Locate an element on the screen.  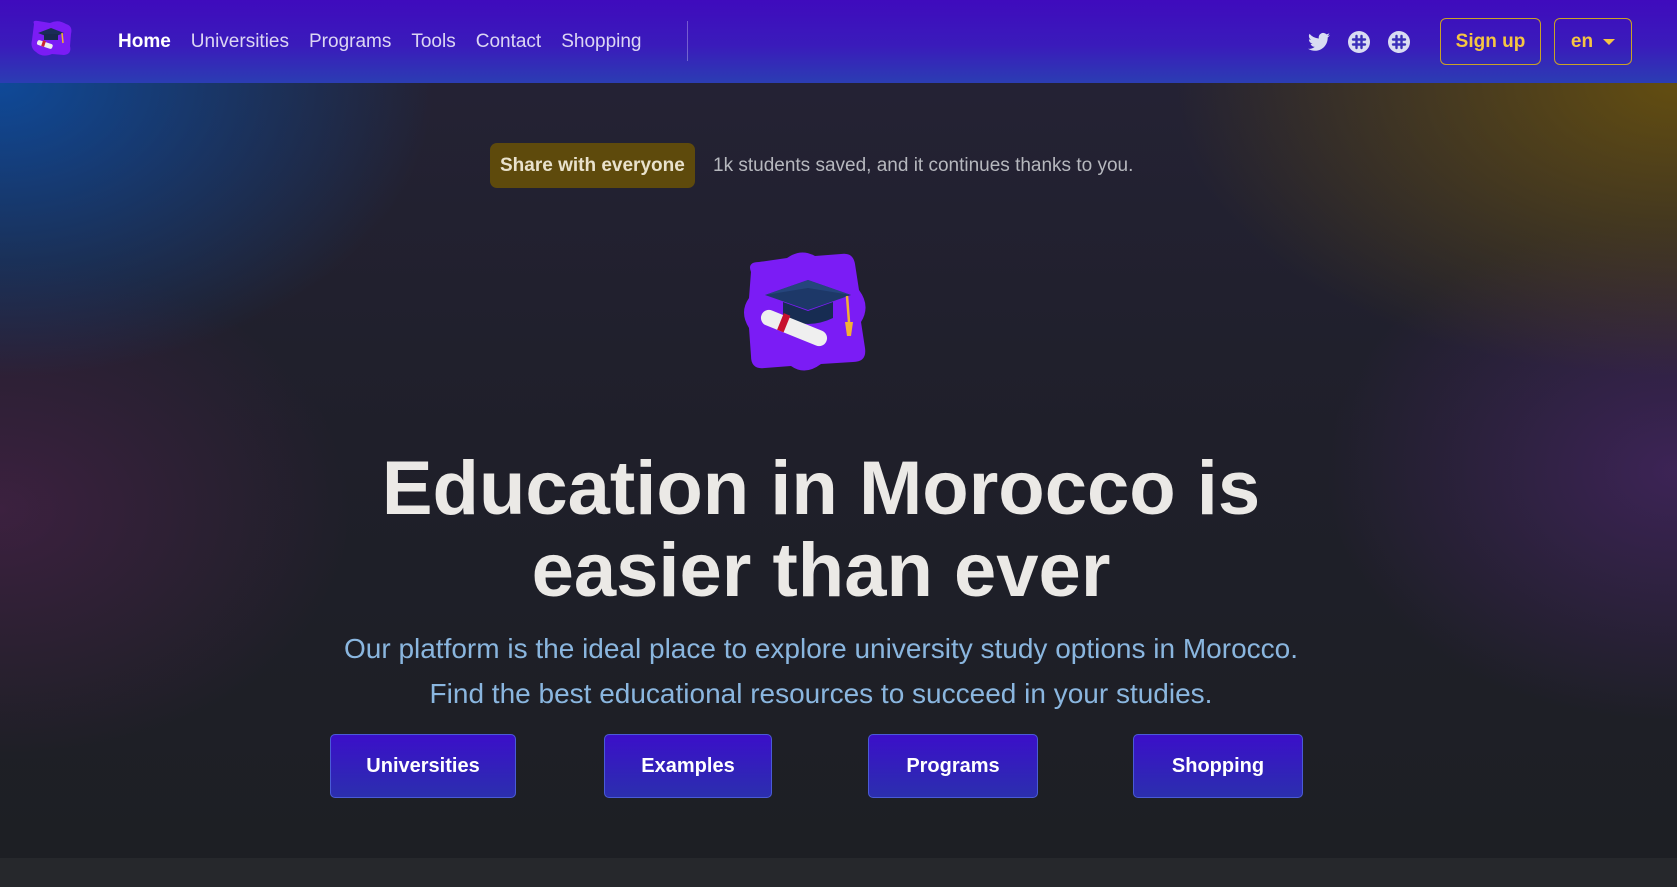
share-badge: Share with everyone is located at coordinates (592, 165).